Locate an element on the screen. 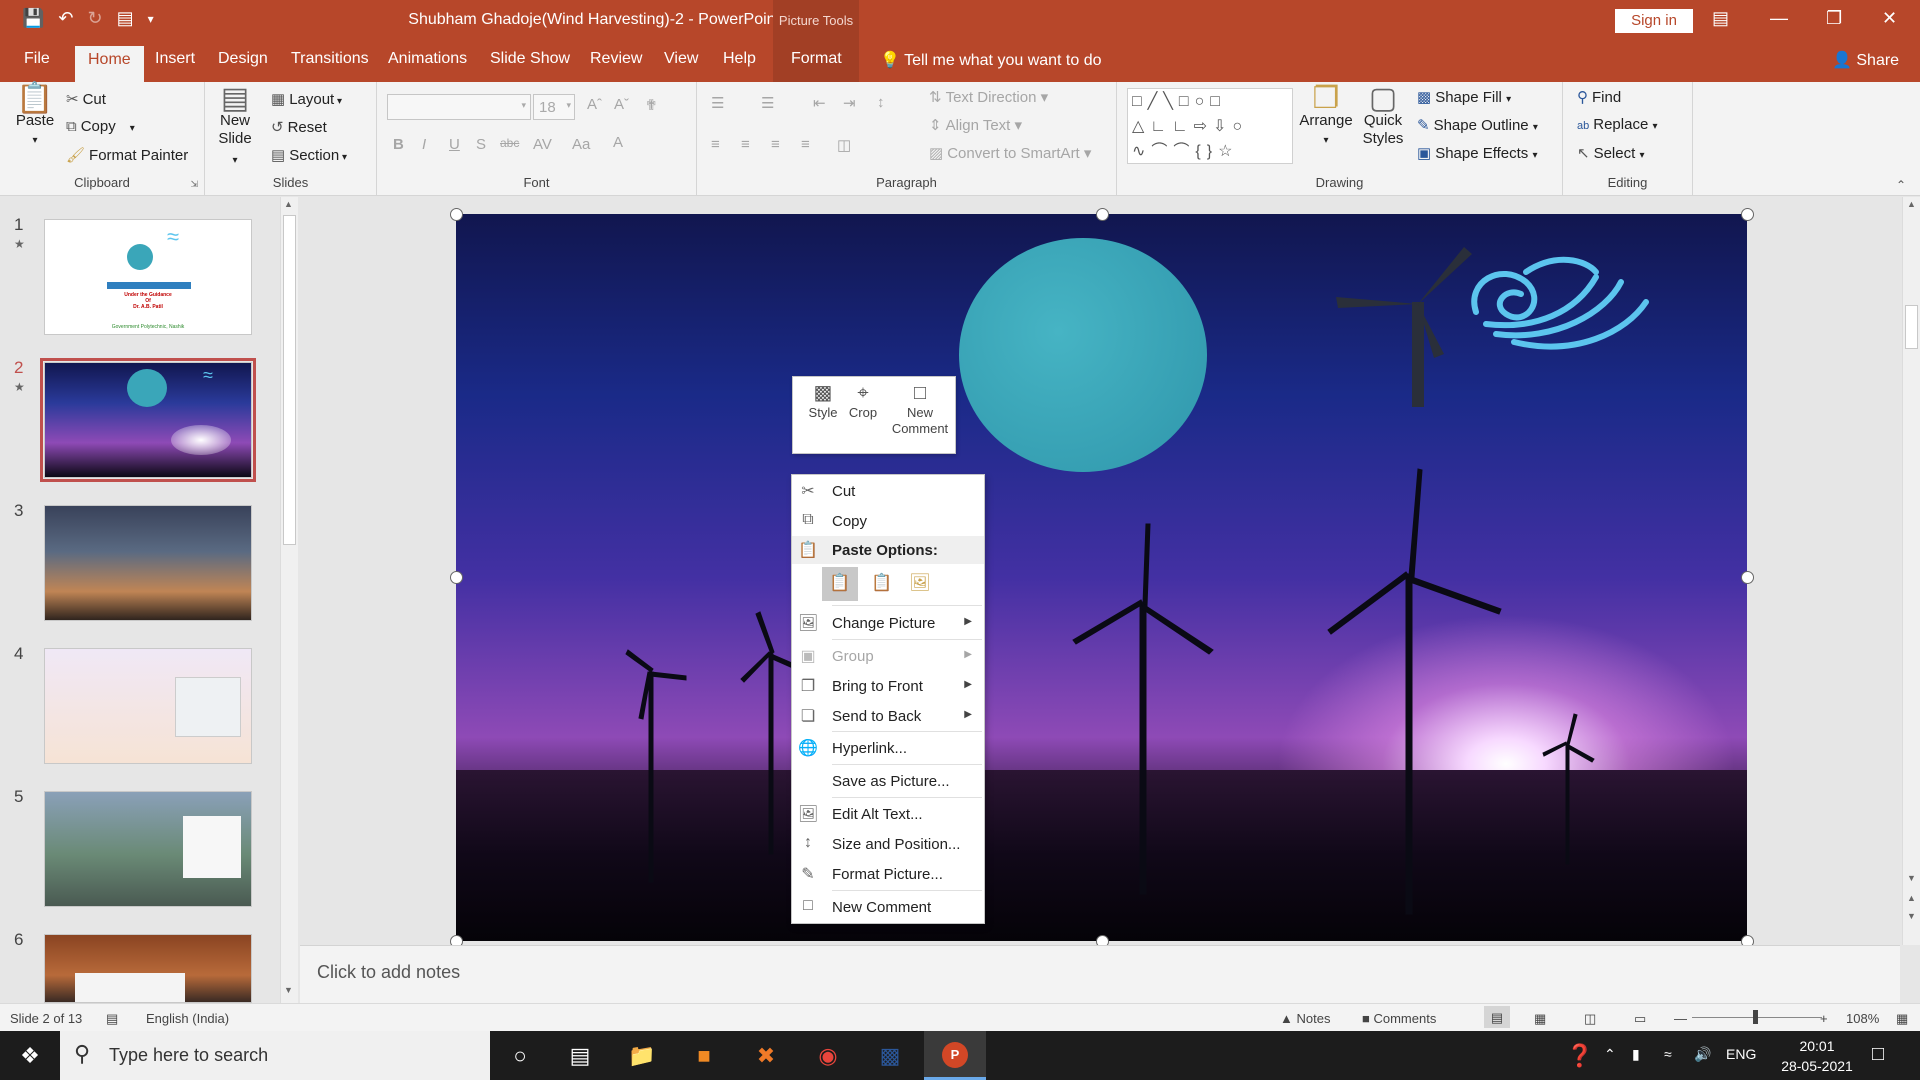 Image resolution: width=1920 pixels, height=1080 pixels. sublime-text-icon: ■ is located at coordinates (704, 1056).